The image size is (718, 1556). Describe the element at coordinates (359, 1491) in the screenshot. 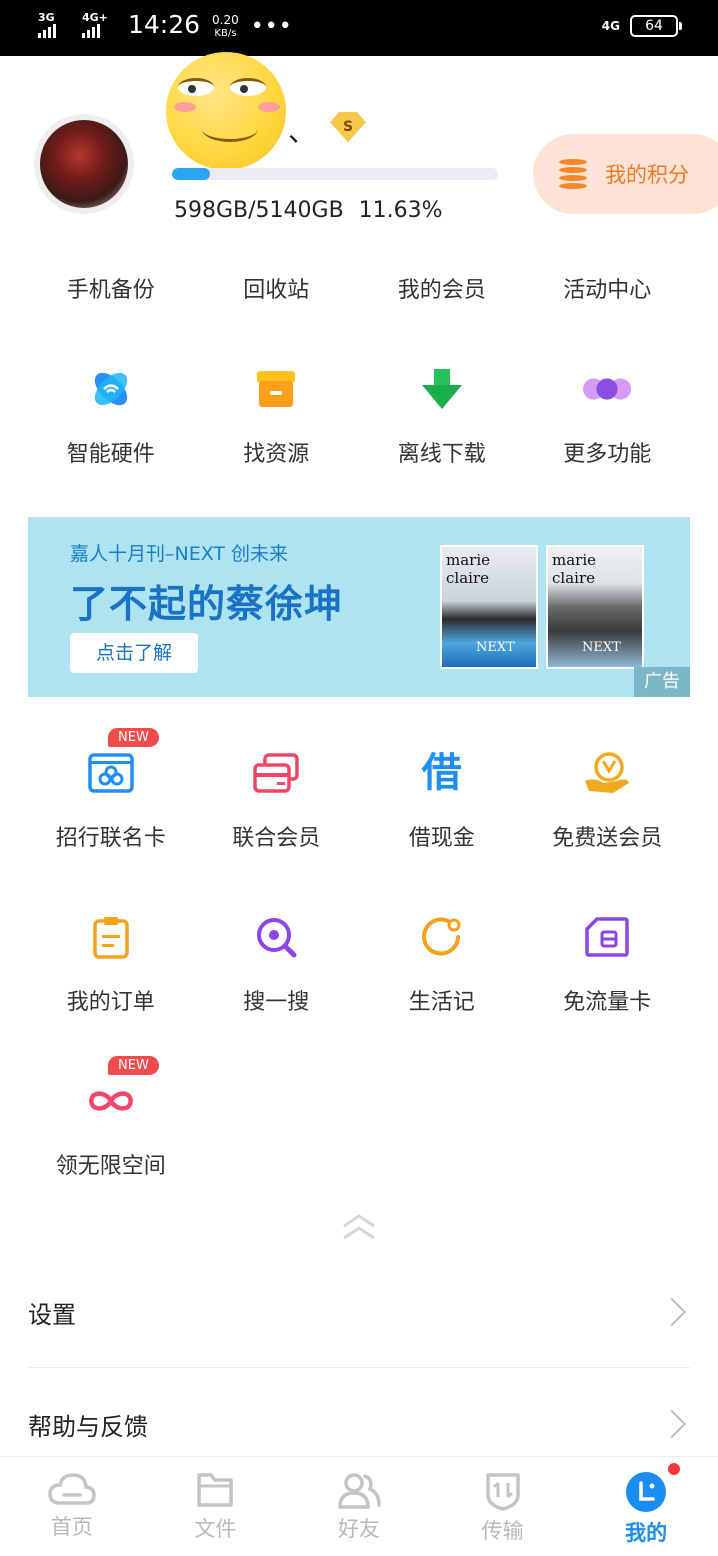

I see `friends-icon` at that location.